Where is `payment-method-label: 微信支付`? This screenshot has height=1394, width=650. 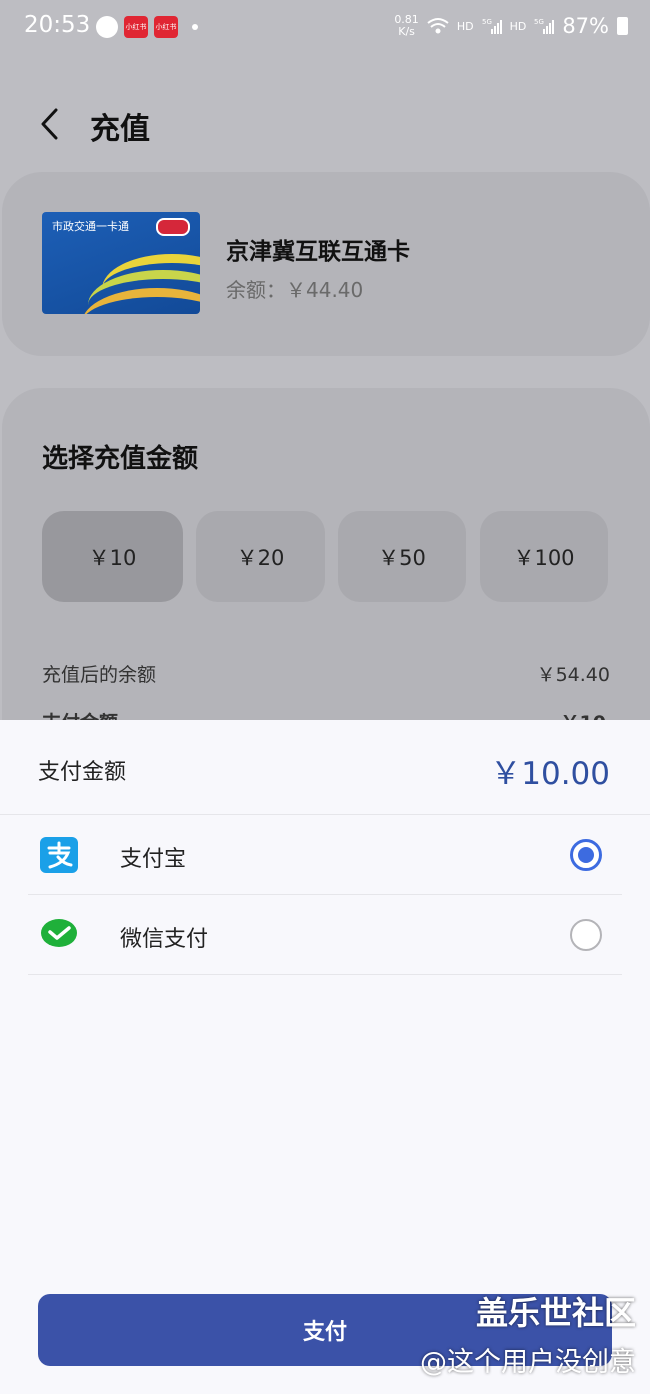
payment-method-label: 微信支付 is located at coordinates (164, 939).